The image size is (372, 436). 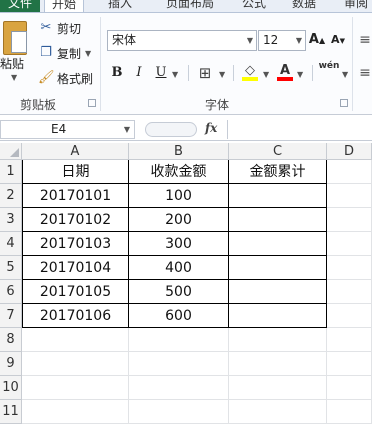 What do you see at coordinates (211, 128) in the screenshot?
I see `insert-function-icon: fx` at bounding box center [211, 128].